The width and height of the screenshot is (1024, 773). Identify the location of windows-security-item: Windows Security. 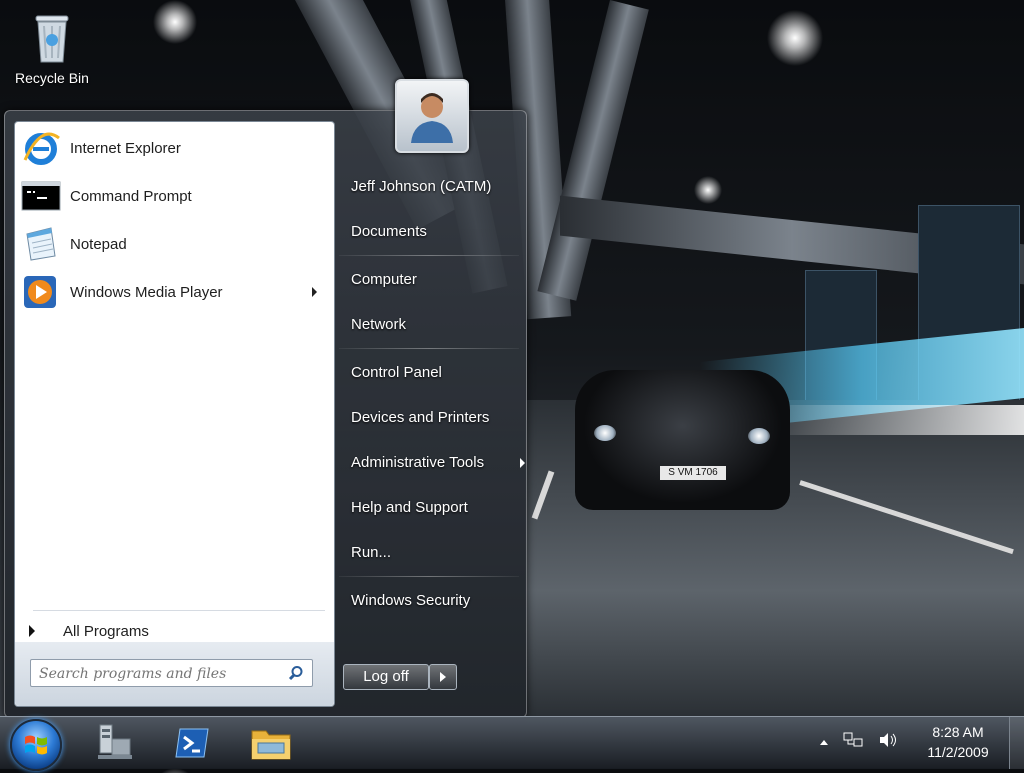
(435, 601).